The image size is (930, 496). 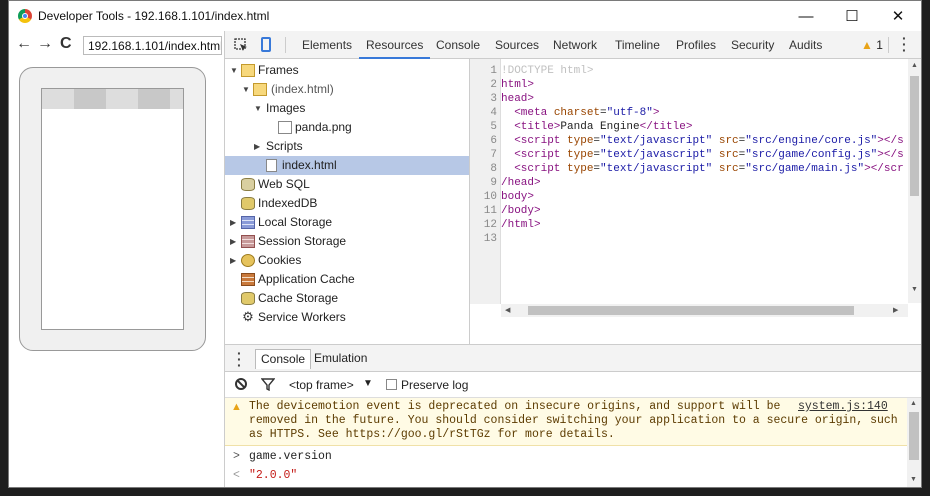 I want to click on table-icon, so click(x=248, y=241).